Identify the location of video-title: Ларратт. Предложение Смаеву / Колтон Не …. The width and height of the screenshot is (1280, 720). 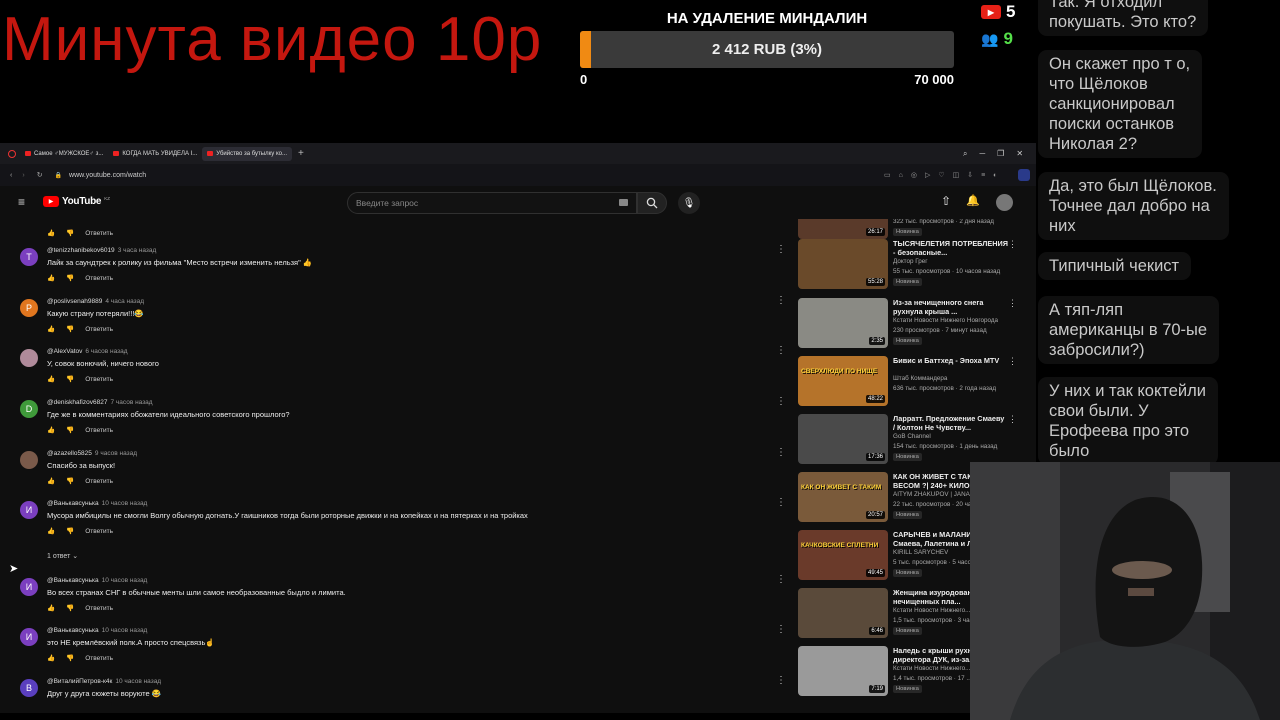
(950, 423).